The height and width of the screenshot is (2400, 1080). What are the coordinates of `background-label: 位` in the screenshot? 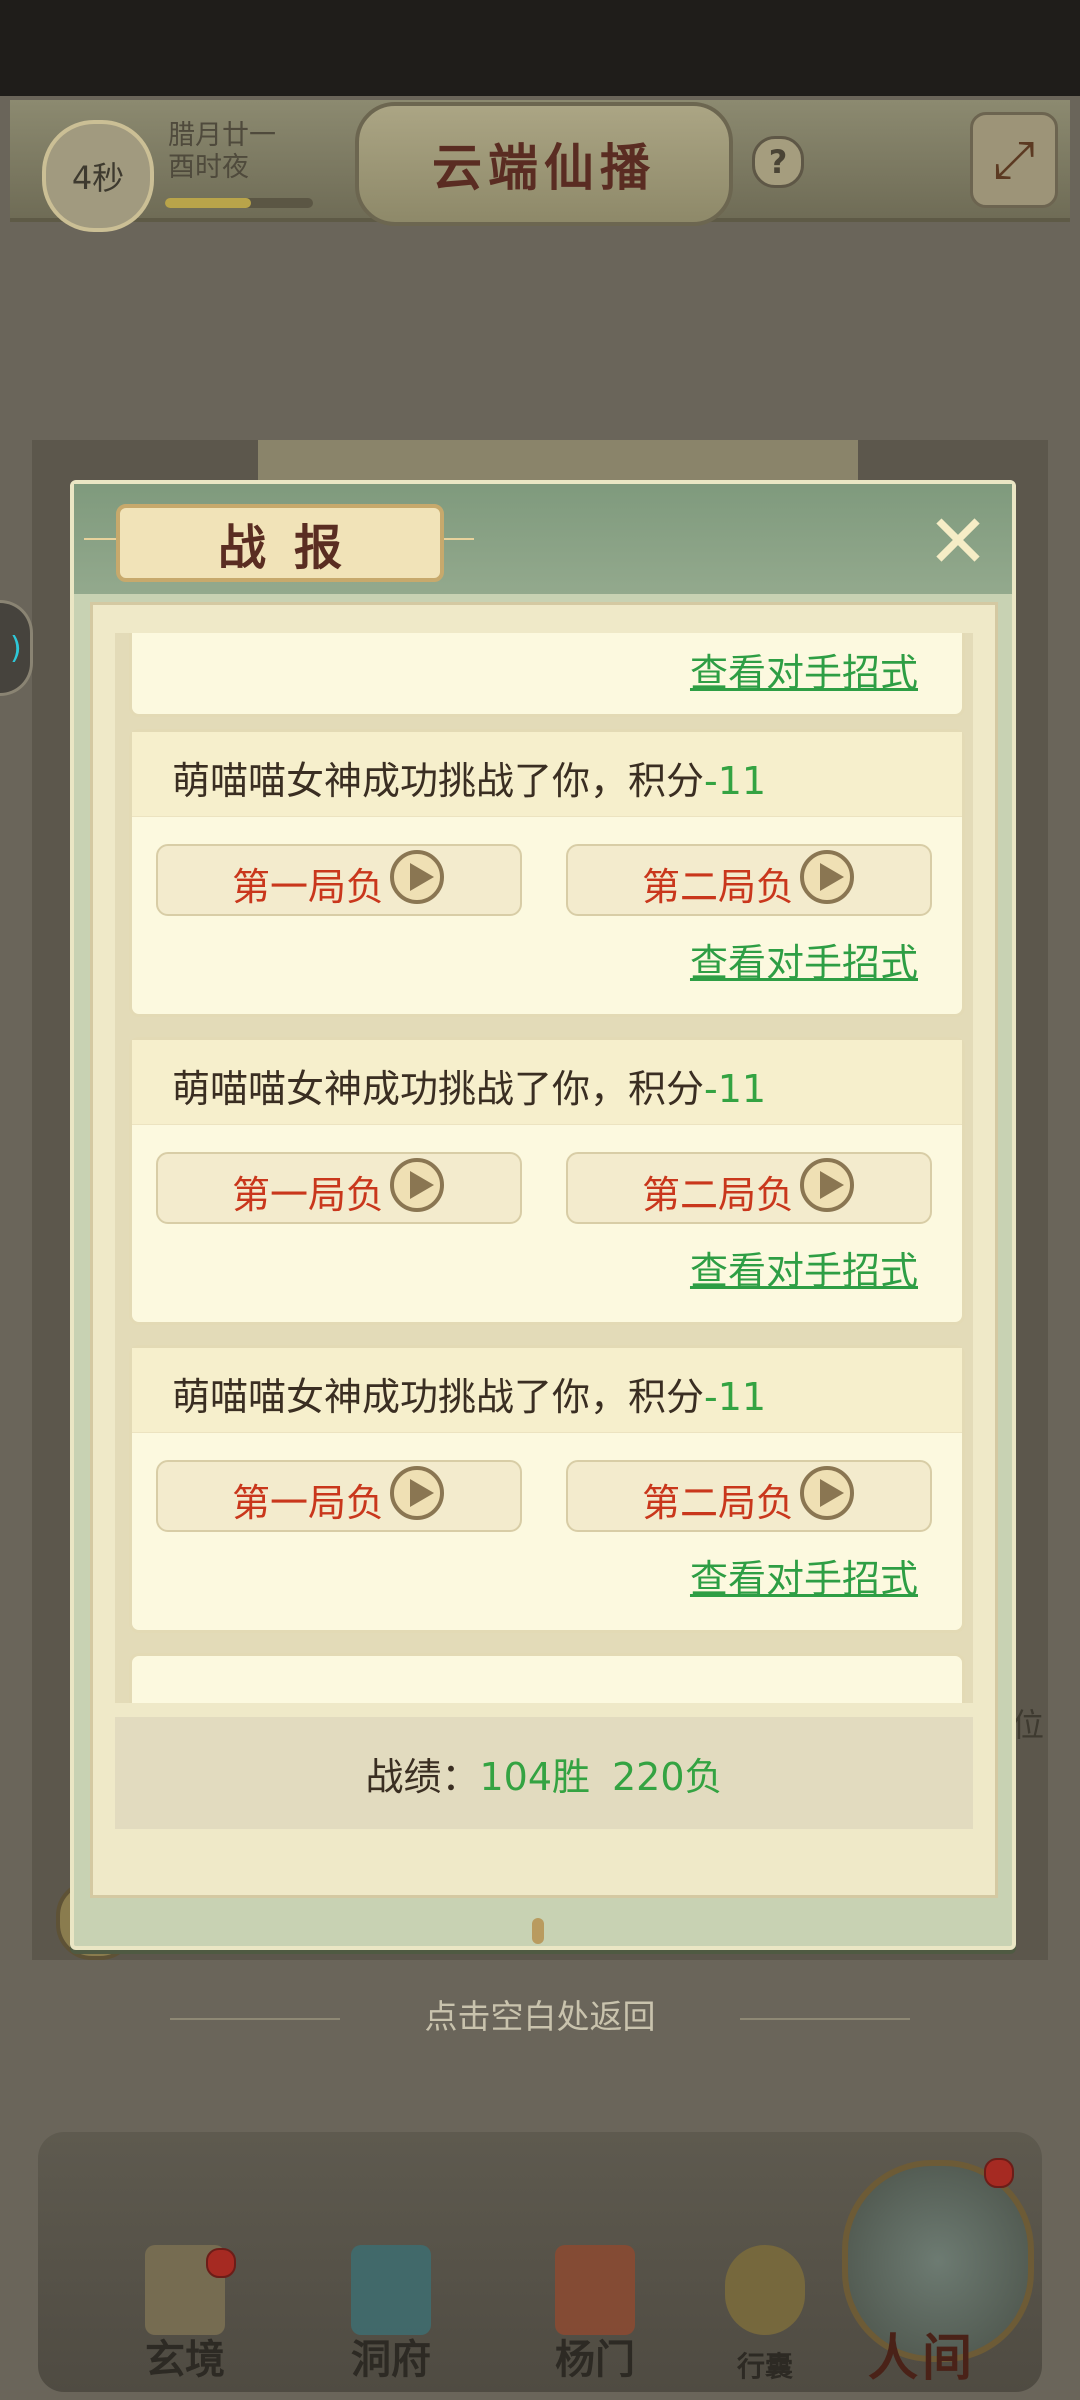 It's located at (1028, 1725).